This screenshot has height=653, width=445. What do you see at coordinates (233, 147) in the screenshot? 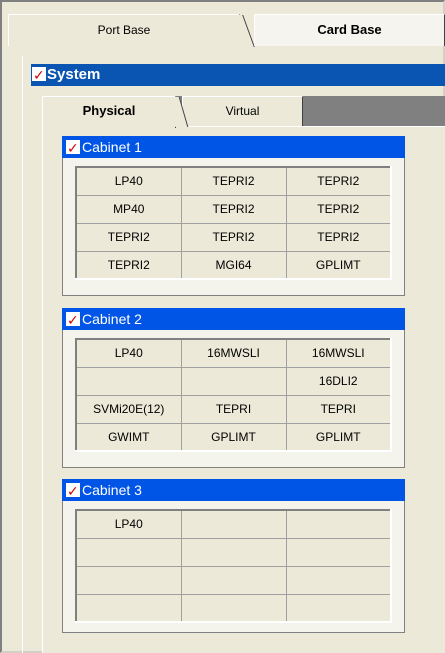
I see `cabinet-1-header: Cabinet 1` at bounding box center [233, 147].